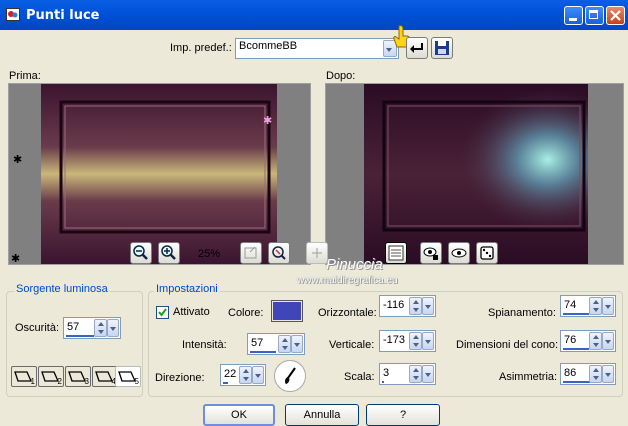  I want to click on zoom-in-button, so click(169, 253).